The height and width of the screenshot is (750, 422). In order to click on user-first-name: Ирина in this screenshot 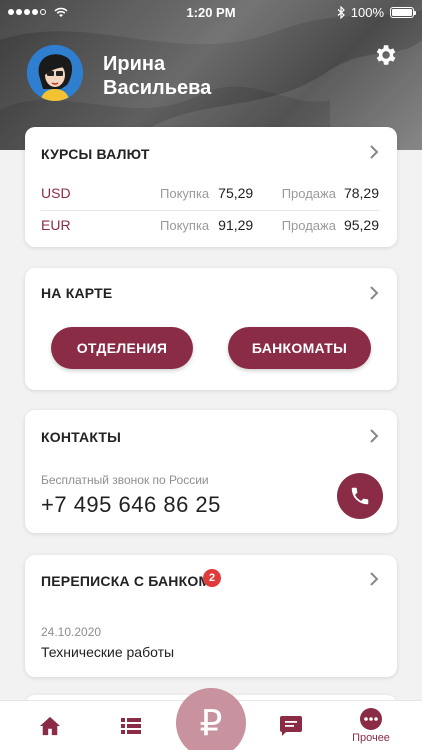, I will do `click(134, 64)`.